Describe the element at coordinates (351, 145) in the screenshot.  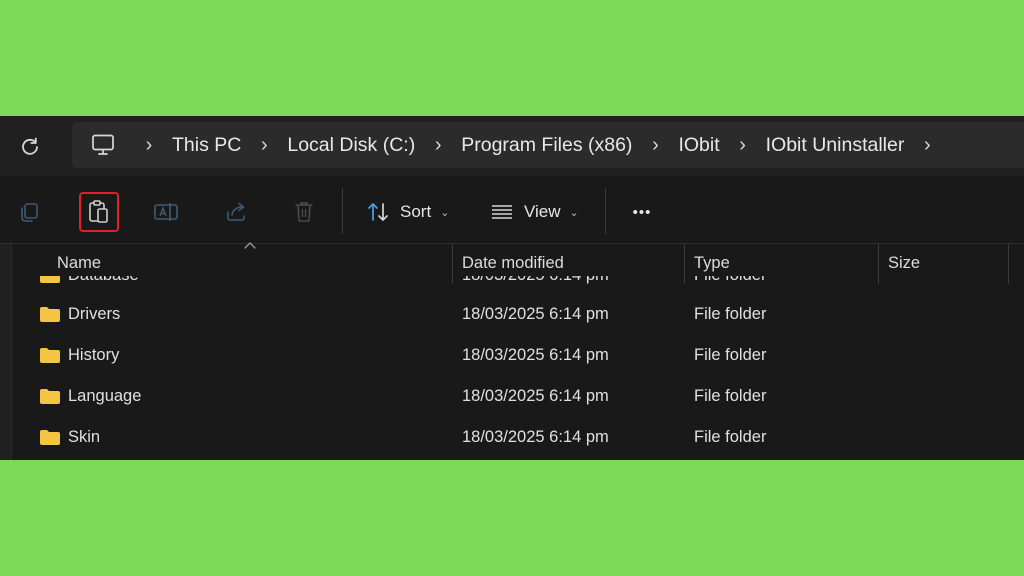
I see `breadcrumb-local-disk: Local Disk (C:)` at that location.